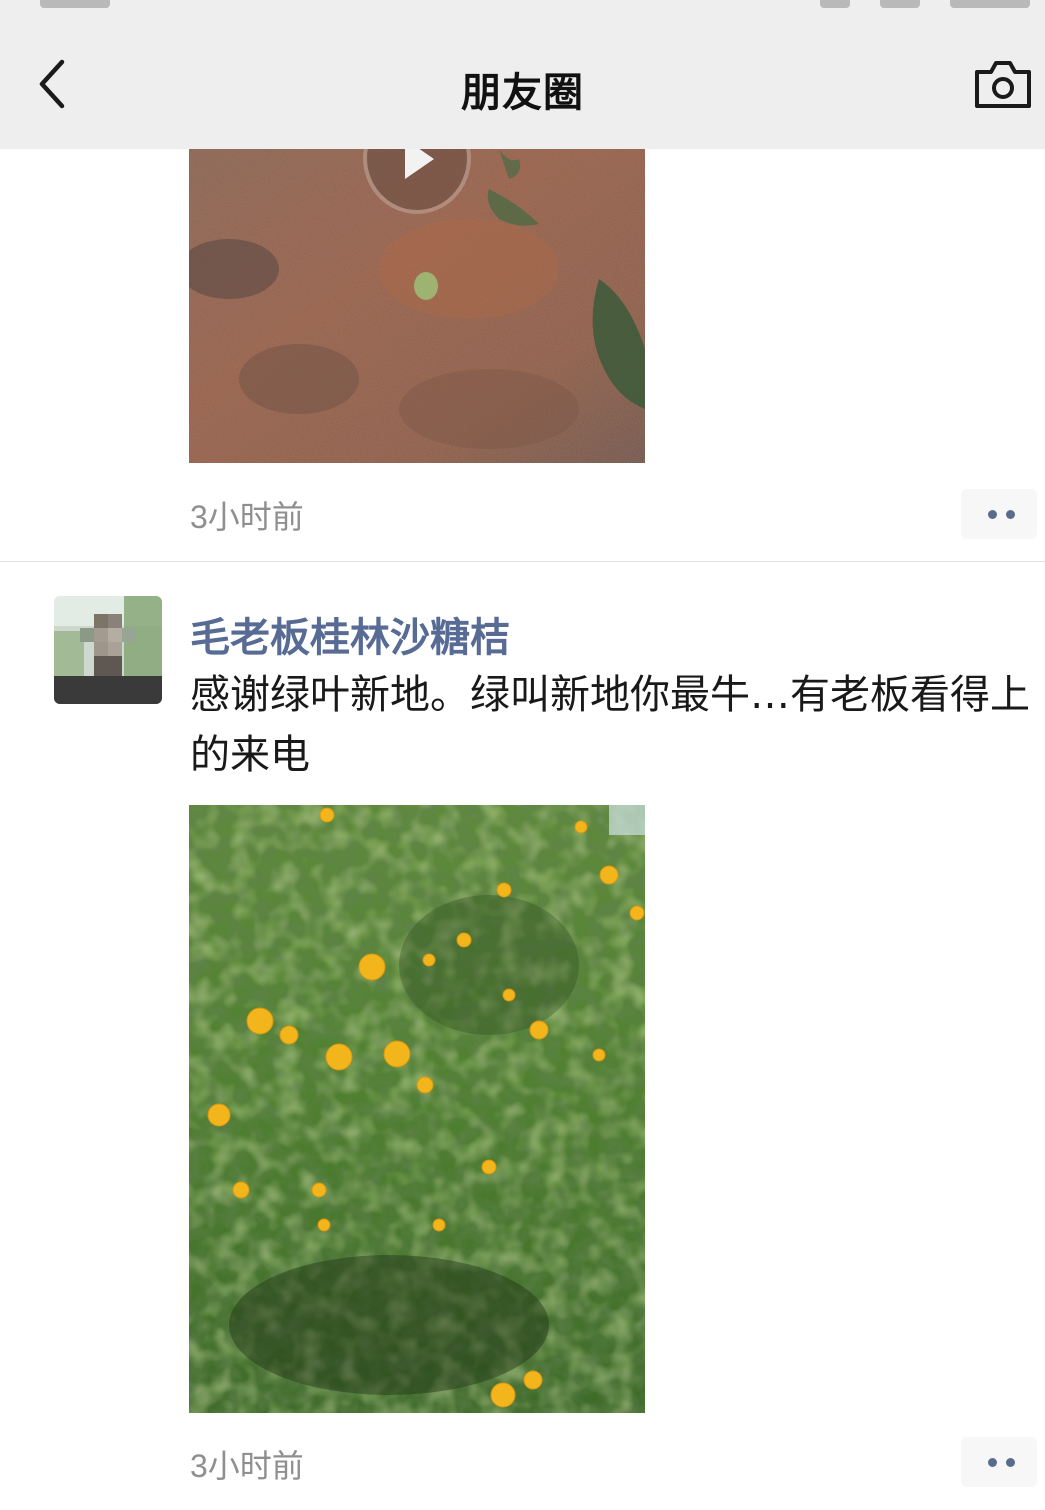  I want to click on blurred-avatar-image, so click(108, 650).